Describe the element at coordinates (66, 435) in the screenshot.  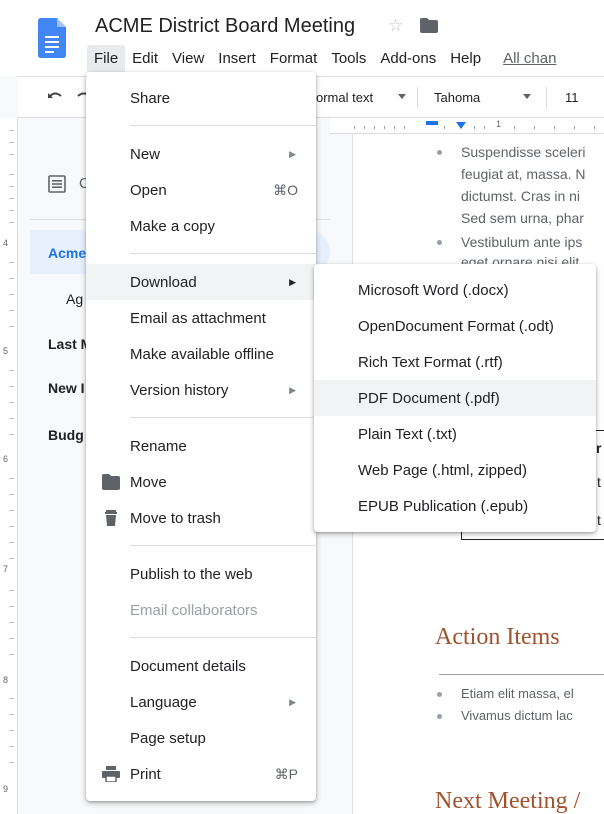
I see `outline-item-budget: Budg` at that location.